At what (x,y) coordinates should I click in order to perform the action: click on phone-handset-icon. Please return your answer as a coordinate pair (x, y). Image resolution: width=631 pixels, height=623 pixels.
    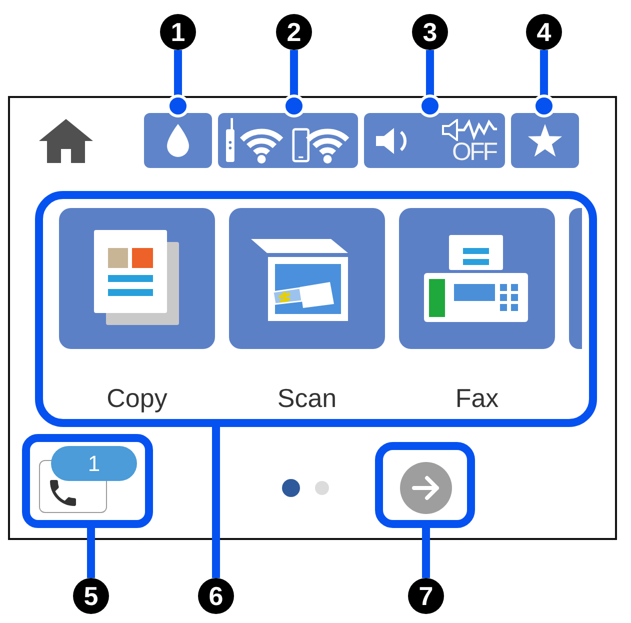
    Looking at the image, I should click on (63, 493).